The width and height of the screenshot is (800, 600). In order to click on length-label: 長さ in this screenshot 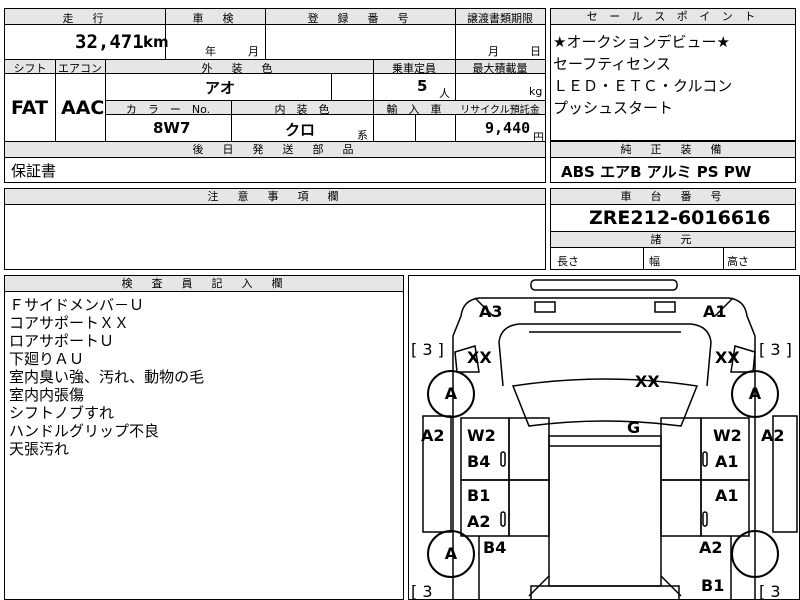, I will do `click(568, 261)`.